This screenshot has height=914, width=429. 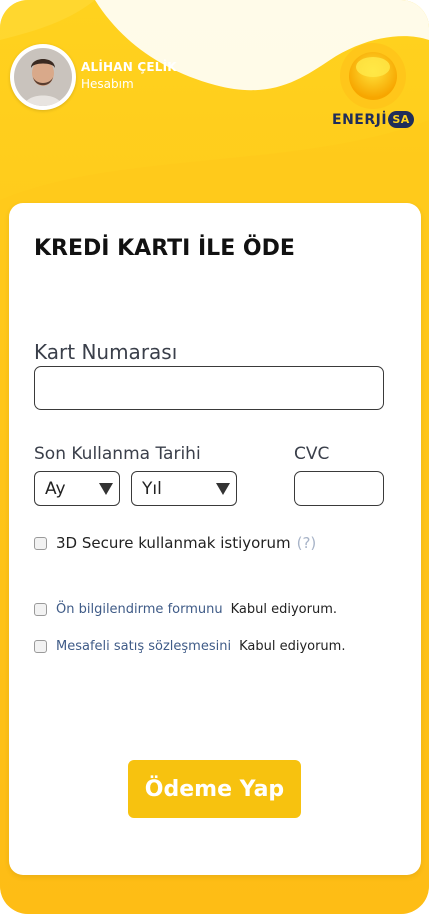 I want to click on logo-badge: SA, so click(x=401, y=119).